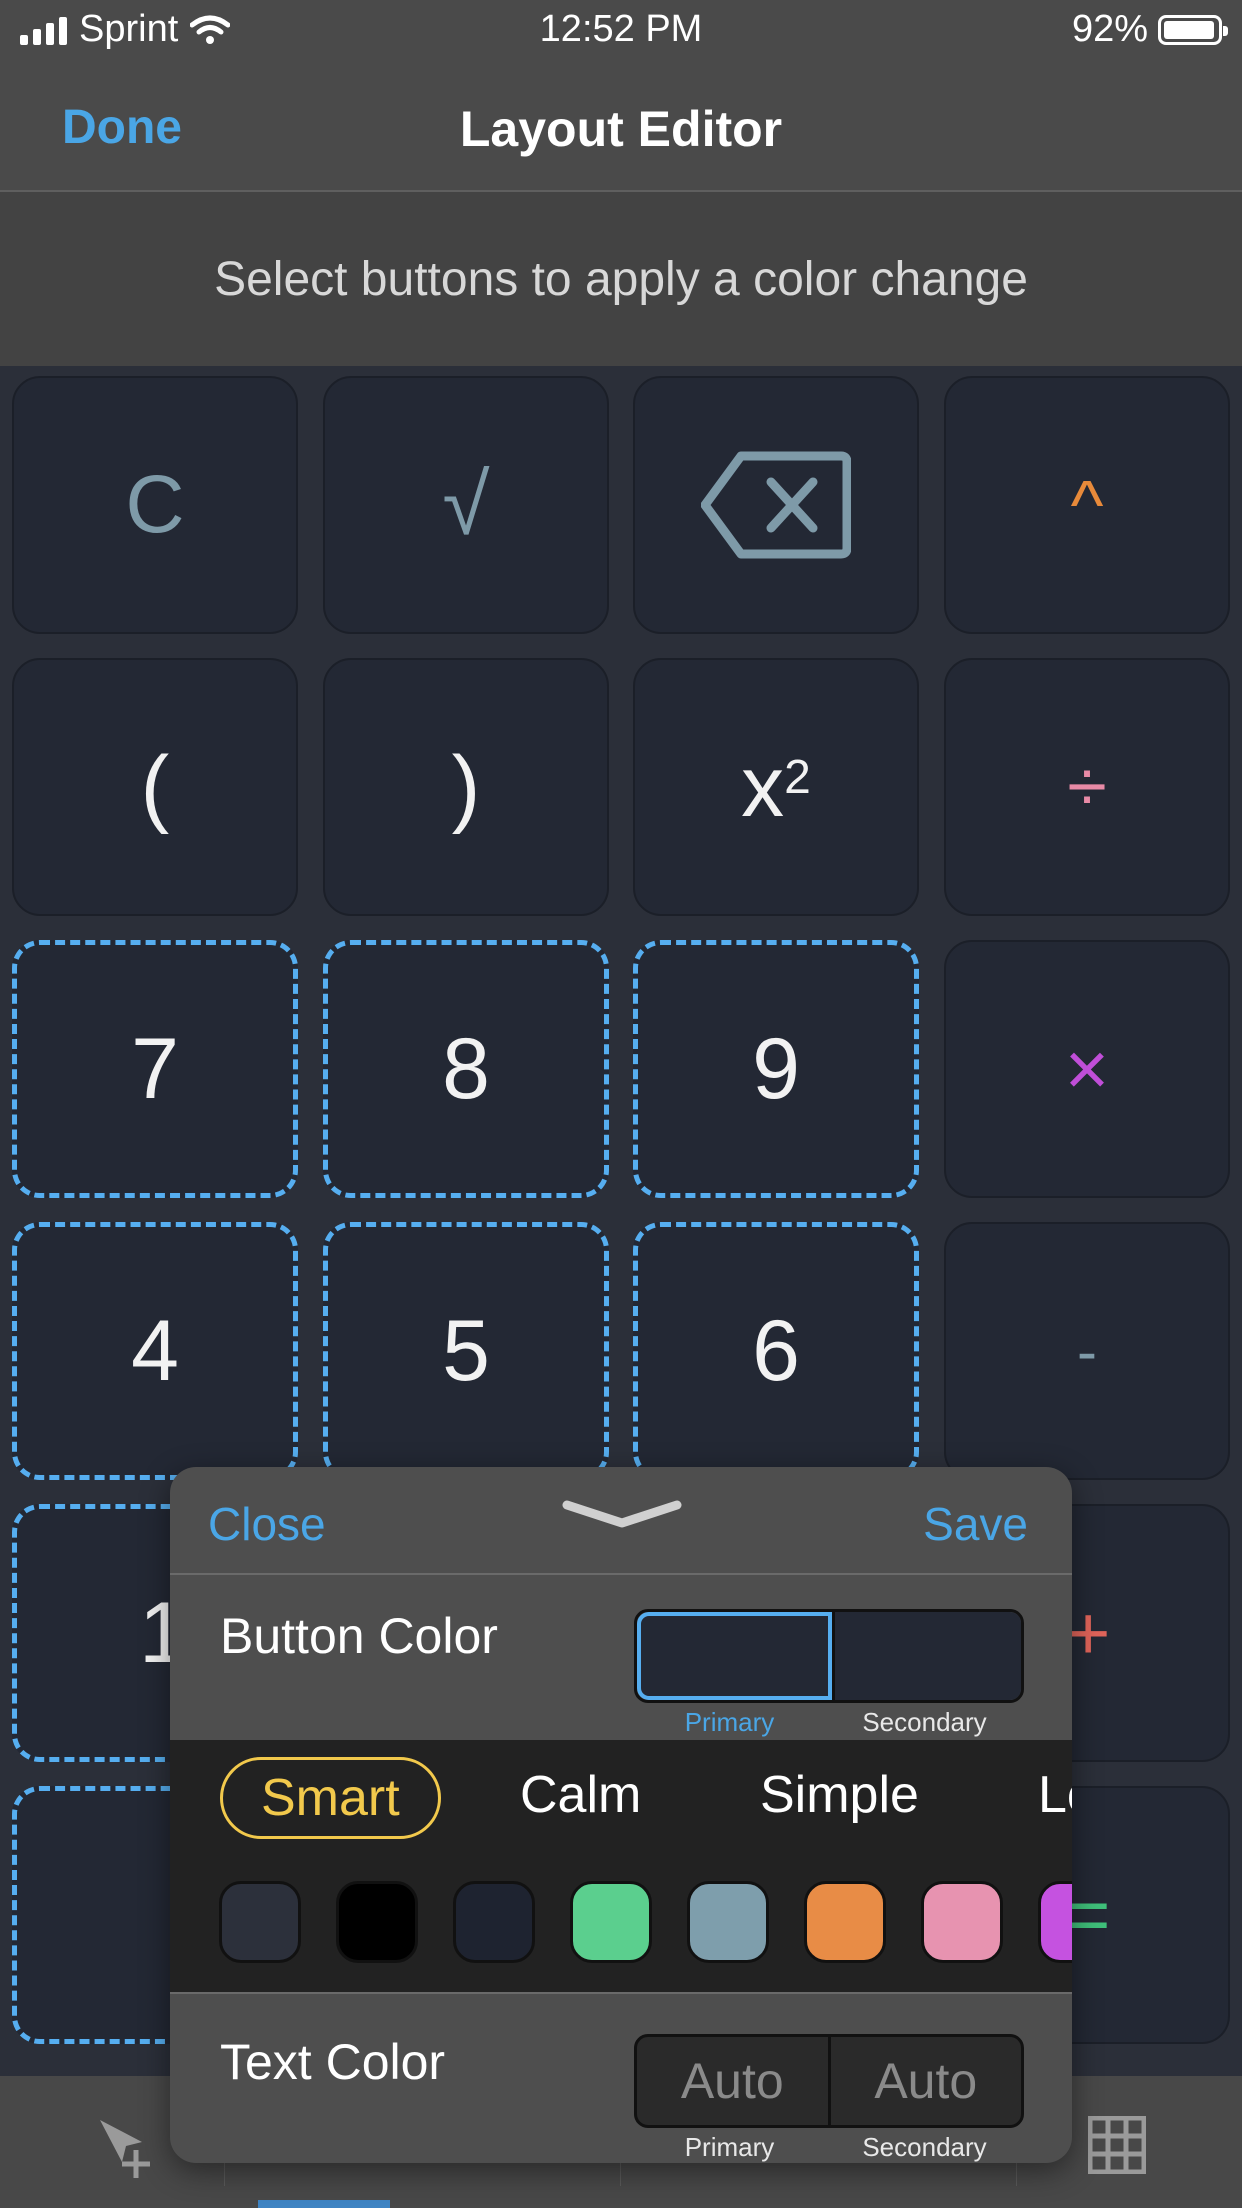  Describe the element at coordinates (1087, 1069) in the screenshot. I see `multiply-key: ×` at that location.